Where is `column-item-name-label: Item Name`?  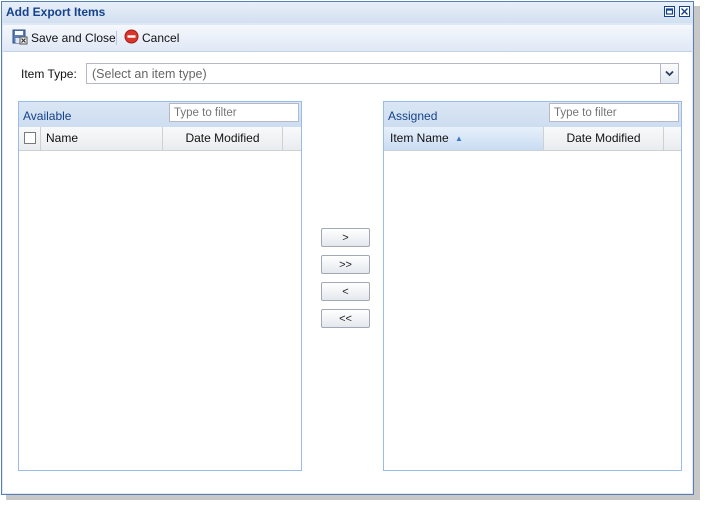
column-item-name-label: Item Name is located at coordinates (419, 138).